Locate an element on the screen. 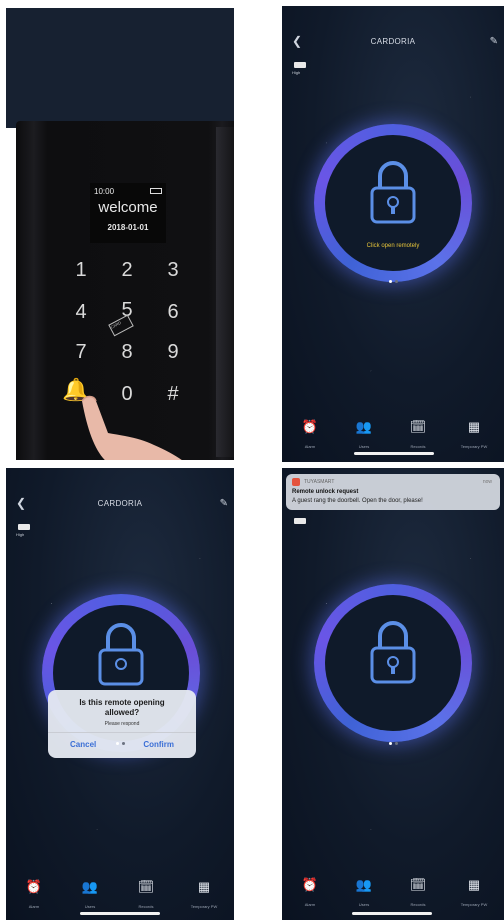 The image size is (504, 922). dialog-subtitle: Please respond is located at coordinates (122, 724).